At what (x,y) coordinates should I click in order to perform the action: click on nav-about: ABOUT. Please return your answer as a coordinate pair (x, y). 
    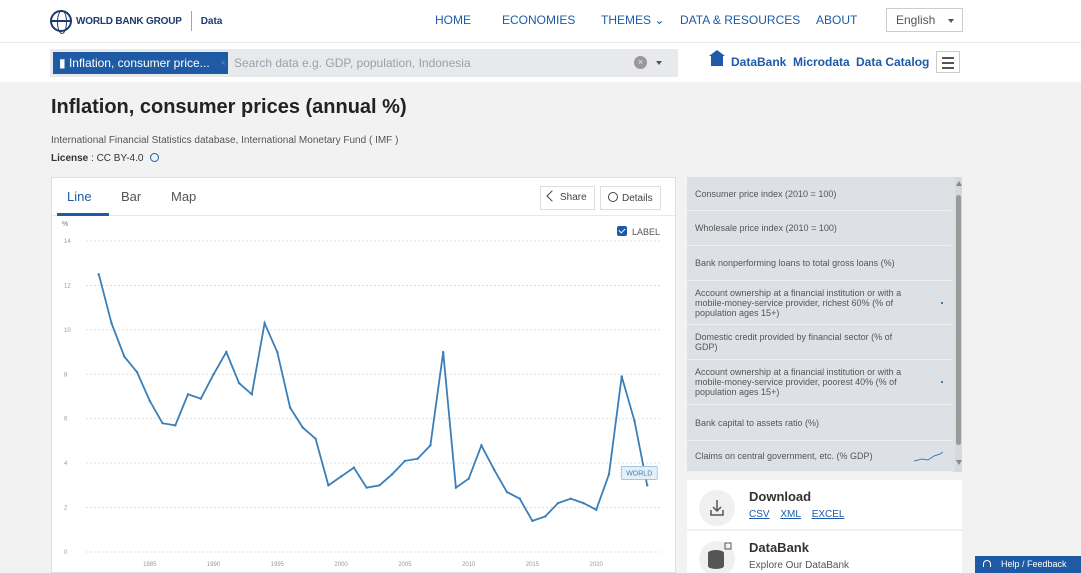
    Looking at the image, I should click on (836, 20).